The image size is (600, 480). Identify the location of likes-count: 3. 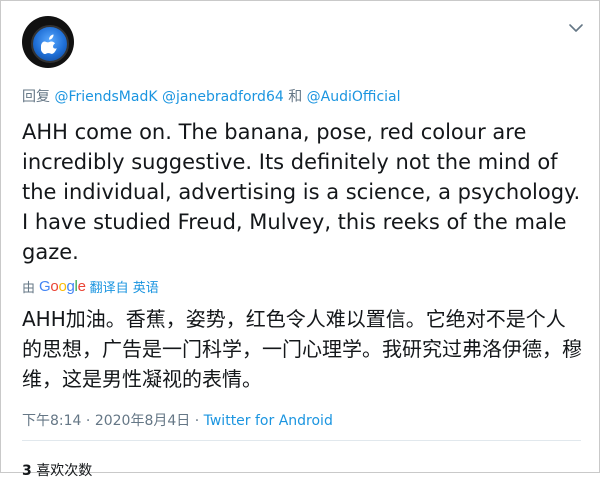
(27, 471).